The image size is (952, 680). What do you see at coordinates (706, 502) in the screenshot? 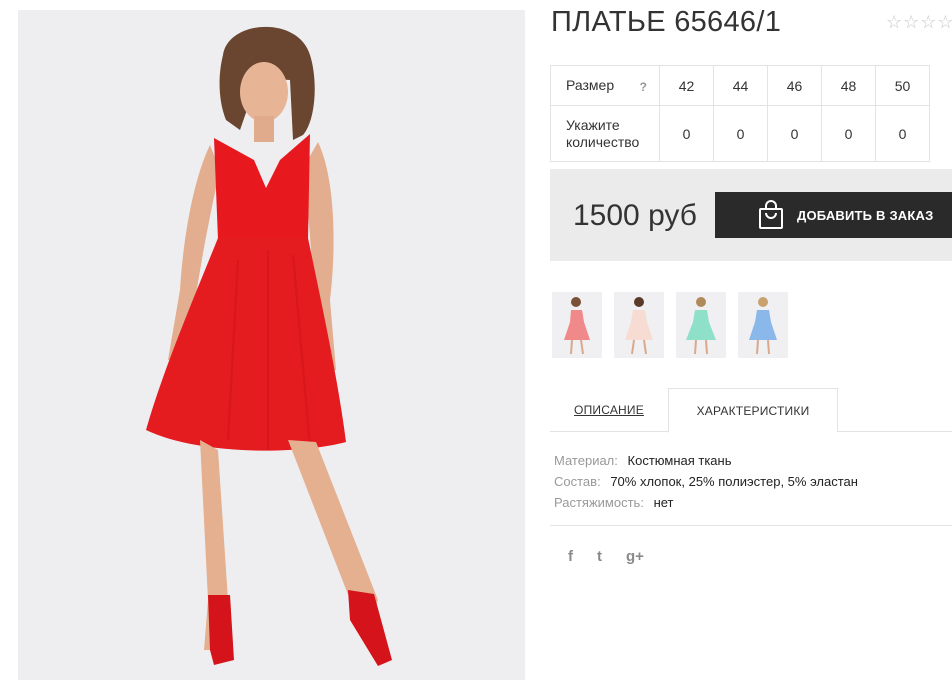
I see `spec-row-stretch: Растяжимость: нет` at bounding box center [706, 502].